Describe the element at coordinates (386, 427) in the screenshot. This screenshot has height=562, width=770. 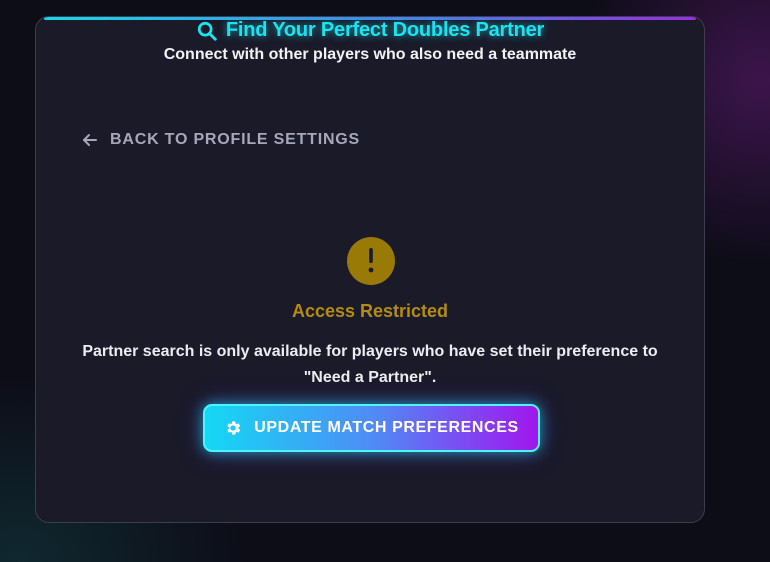
I see `update-preferences-label: UPDATE MATCH PREFERENCES` at that location.